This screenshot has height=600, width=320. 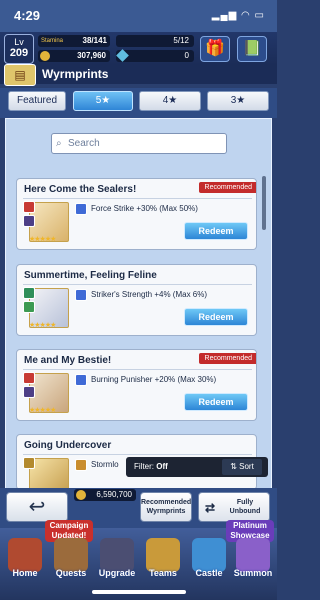 I want to click on sort-button: ⇅ Sort, so click(x=242, y=467).